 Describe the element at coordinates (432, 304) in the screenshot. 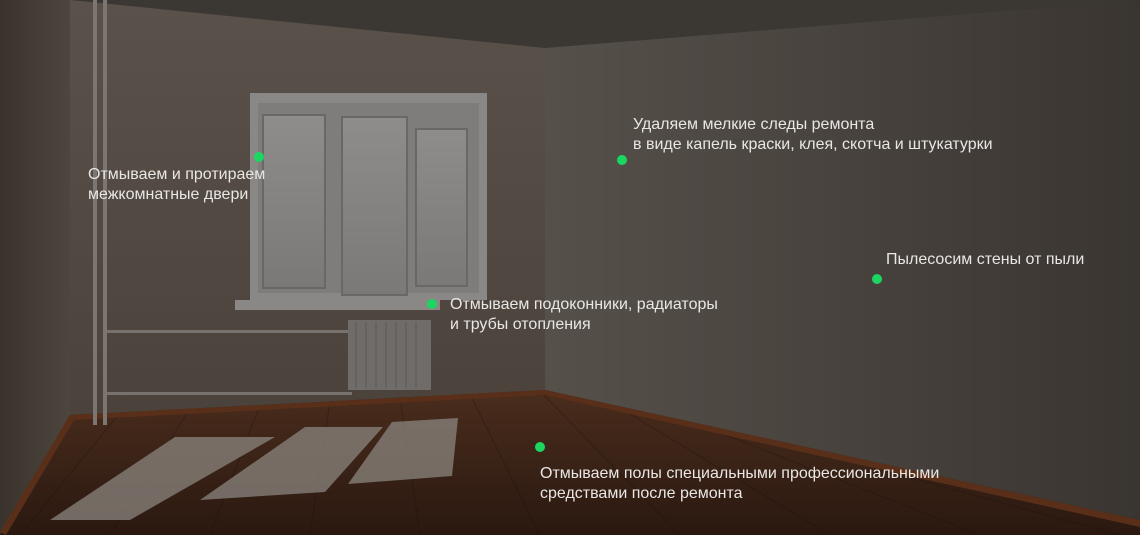

I see `hotspot-radiators-dot` at that location.